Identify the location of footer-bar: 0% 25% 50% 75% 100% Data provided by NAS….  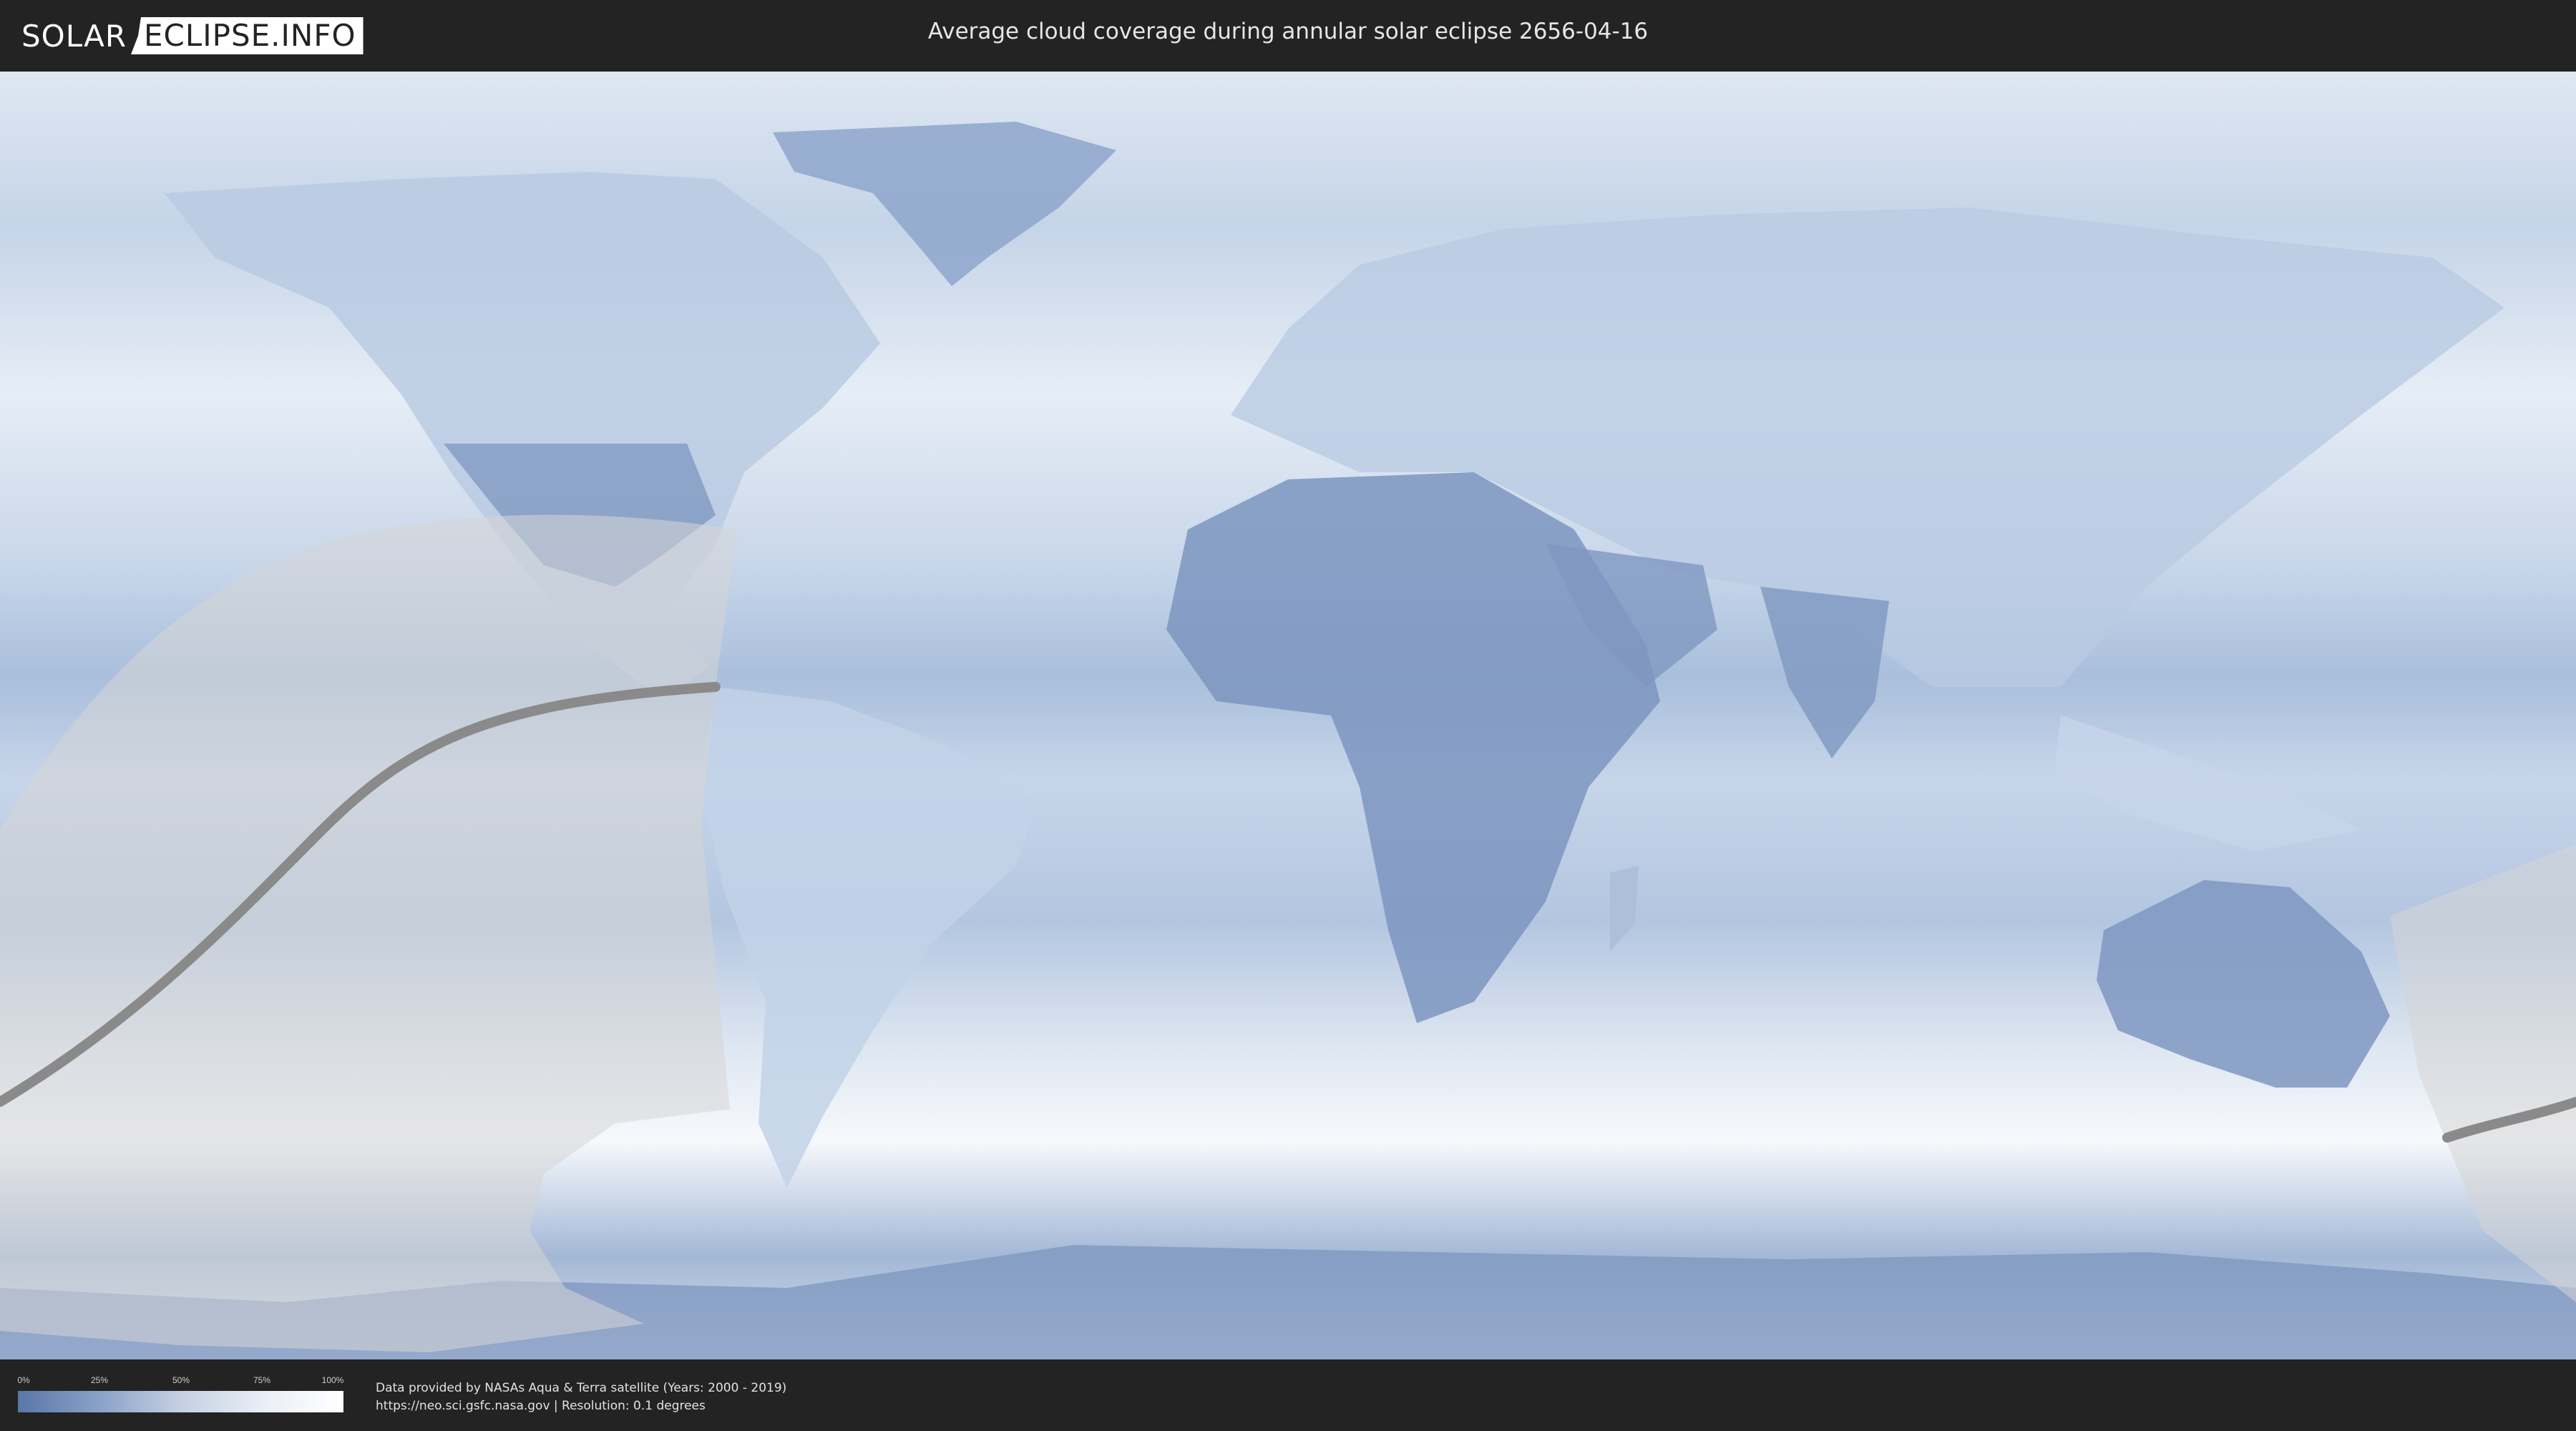
(1288, 1395).